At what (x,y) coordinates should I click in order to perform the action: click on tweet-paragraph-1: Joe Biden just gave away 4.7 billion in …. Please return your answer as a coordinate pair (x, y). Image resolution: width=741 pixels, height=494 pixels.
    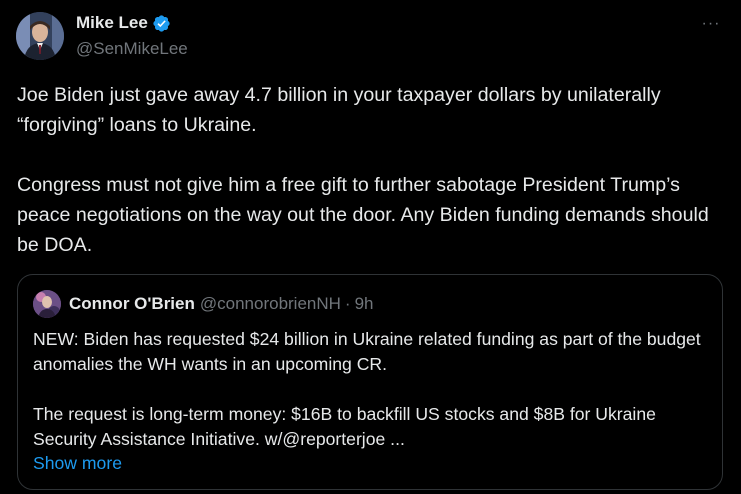
    Looking at the image, I should click on (339, 110).